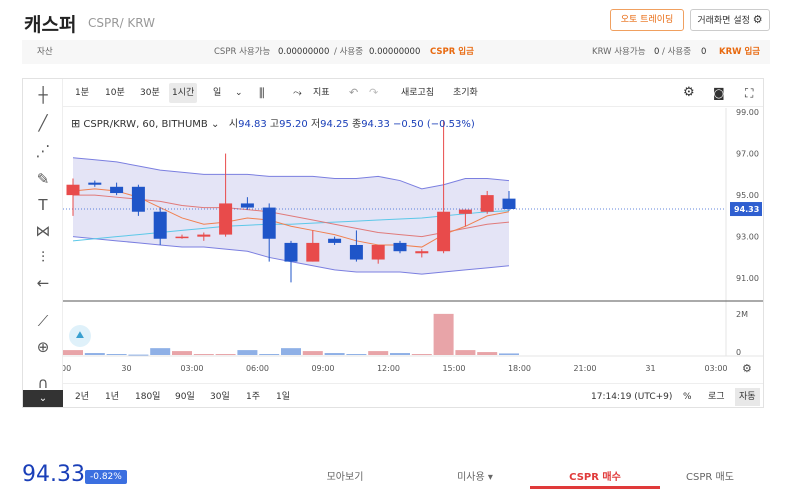 The width and height of the screenshot is (800, 494). What do you see at coordinates (757, 19) in the screenshot?
I see `gear-icon: ⚙` at bounding box center [757, 19].